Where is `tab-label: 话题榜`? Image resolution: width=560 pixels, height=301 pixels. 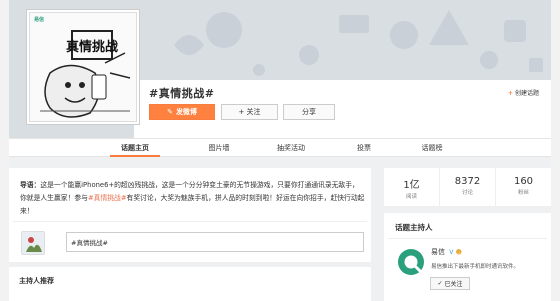 tab-label: 话题榜 is located at coordinates (432, 148).